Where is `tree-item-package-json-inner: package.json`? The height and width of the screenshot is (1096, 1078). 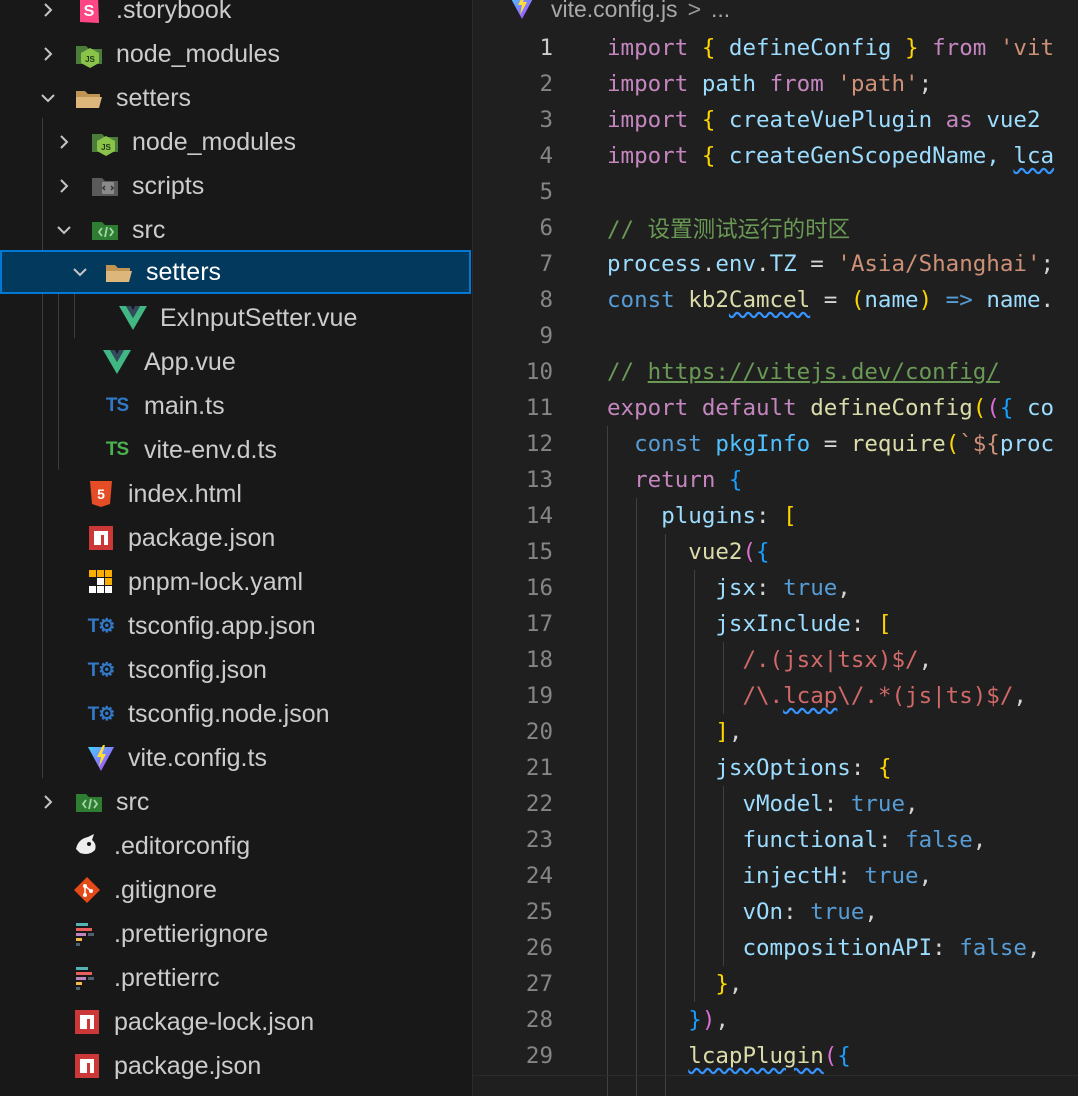 tree-item-package-json-inner: package.json is located at coordinates (235, 538).